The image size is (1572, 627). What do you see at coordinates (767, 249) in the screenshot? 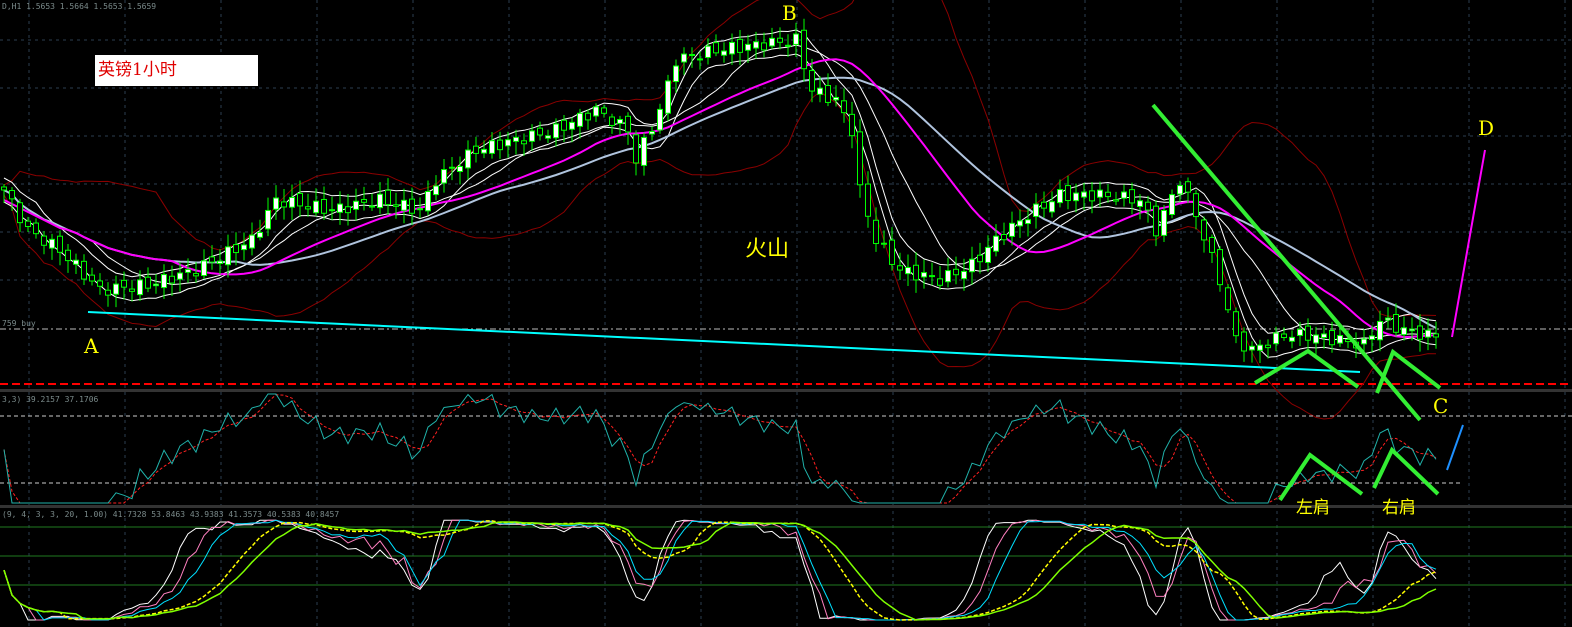
I see `label-volcano: 火山` at bounding box center [767, 249].